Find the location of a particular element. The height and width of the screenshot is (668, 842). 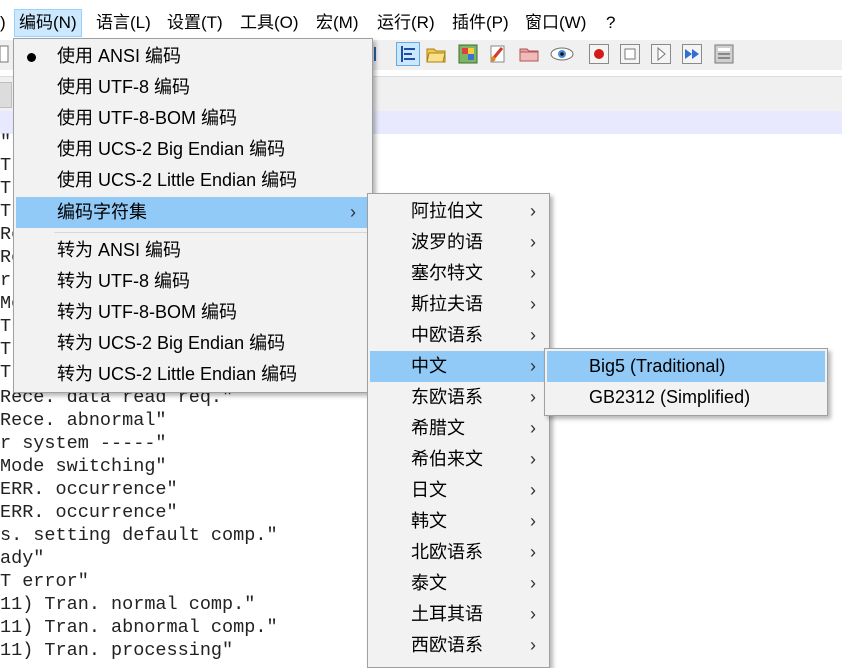

menu-item-label: 使用 UTF-8 编码 is located at coordinates (123, 87).